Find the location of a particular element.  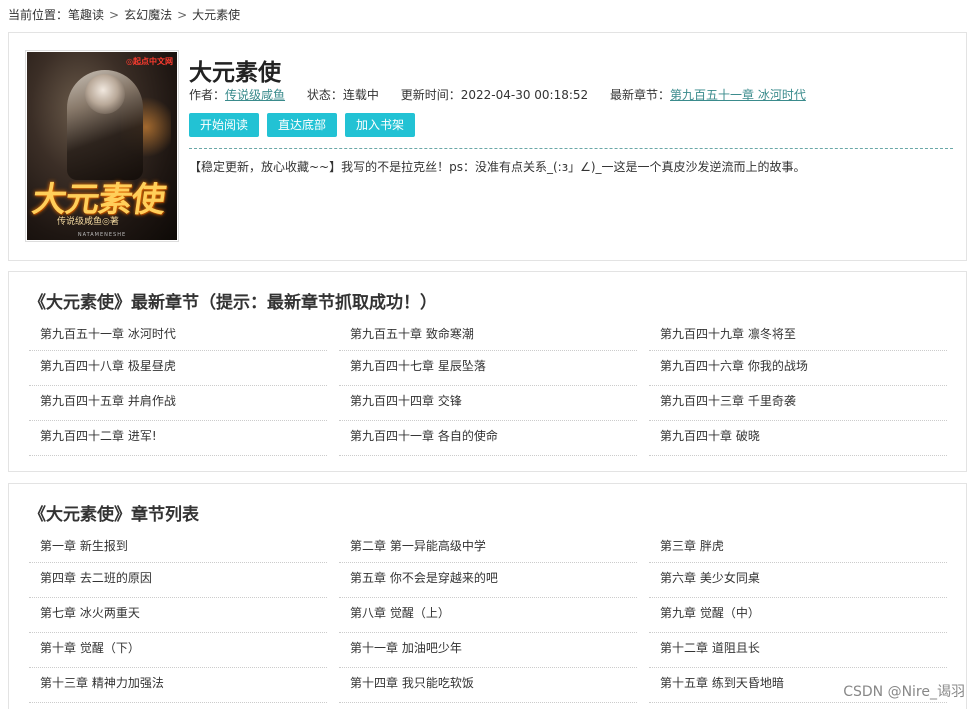

breadcrumb: 当前位置：笔趣读 > 玄幻魔法 > 大元素使 is located at coordinates (124, 15).